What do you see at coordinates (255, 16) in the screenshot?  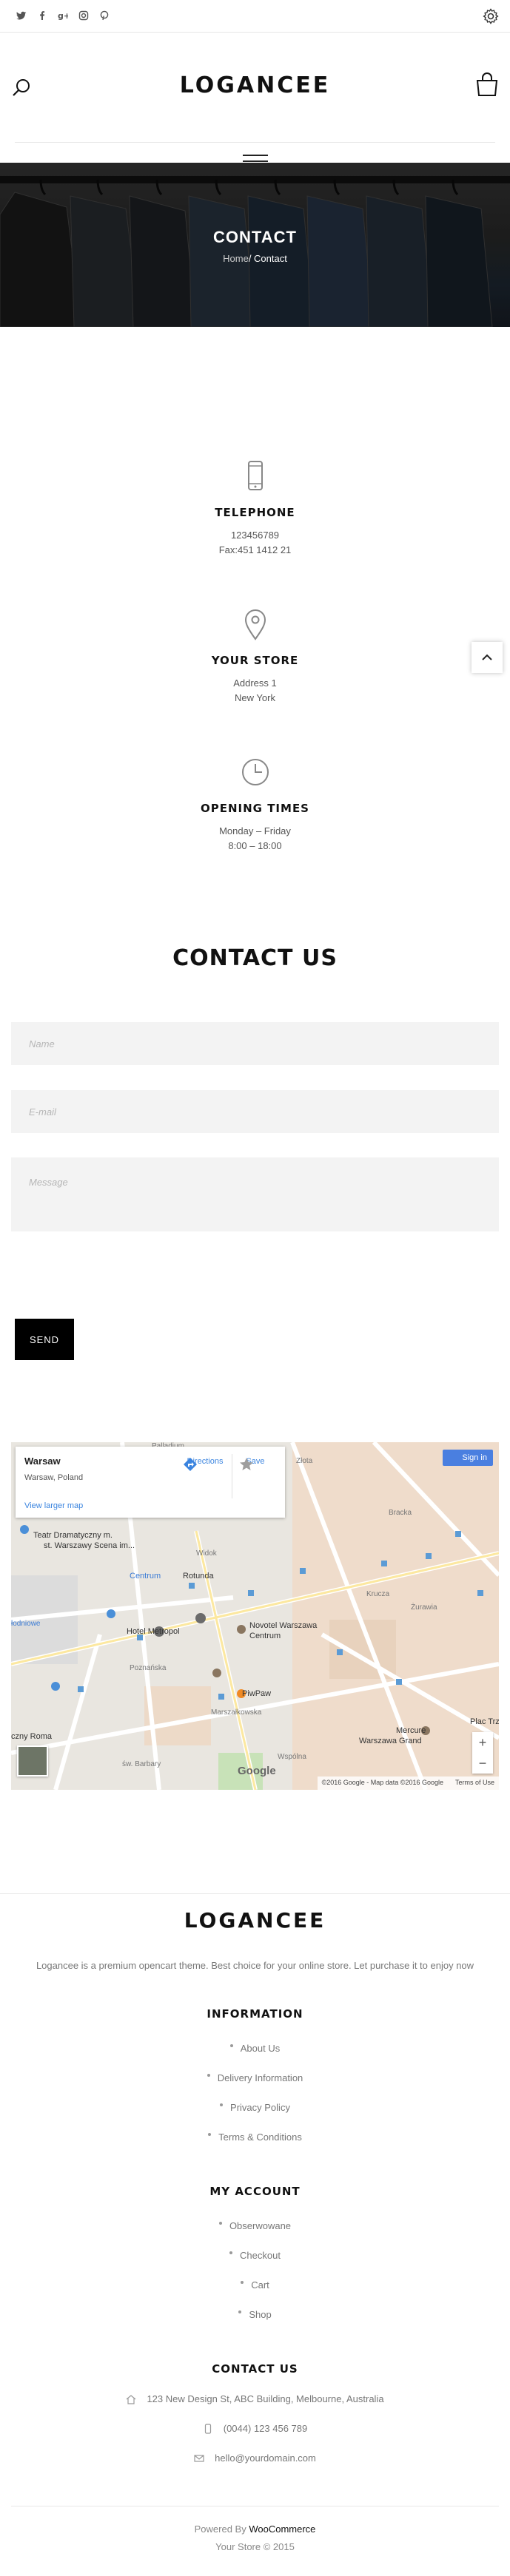 I see `top-bar: g+` at bounding box center [255, 16].